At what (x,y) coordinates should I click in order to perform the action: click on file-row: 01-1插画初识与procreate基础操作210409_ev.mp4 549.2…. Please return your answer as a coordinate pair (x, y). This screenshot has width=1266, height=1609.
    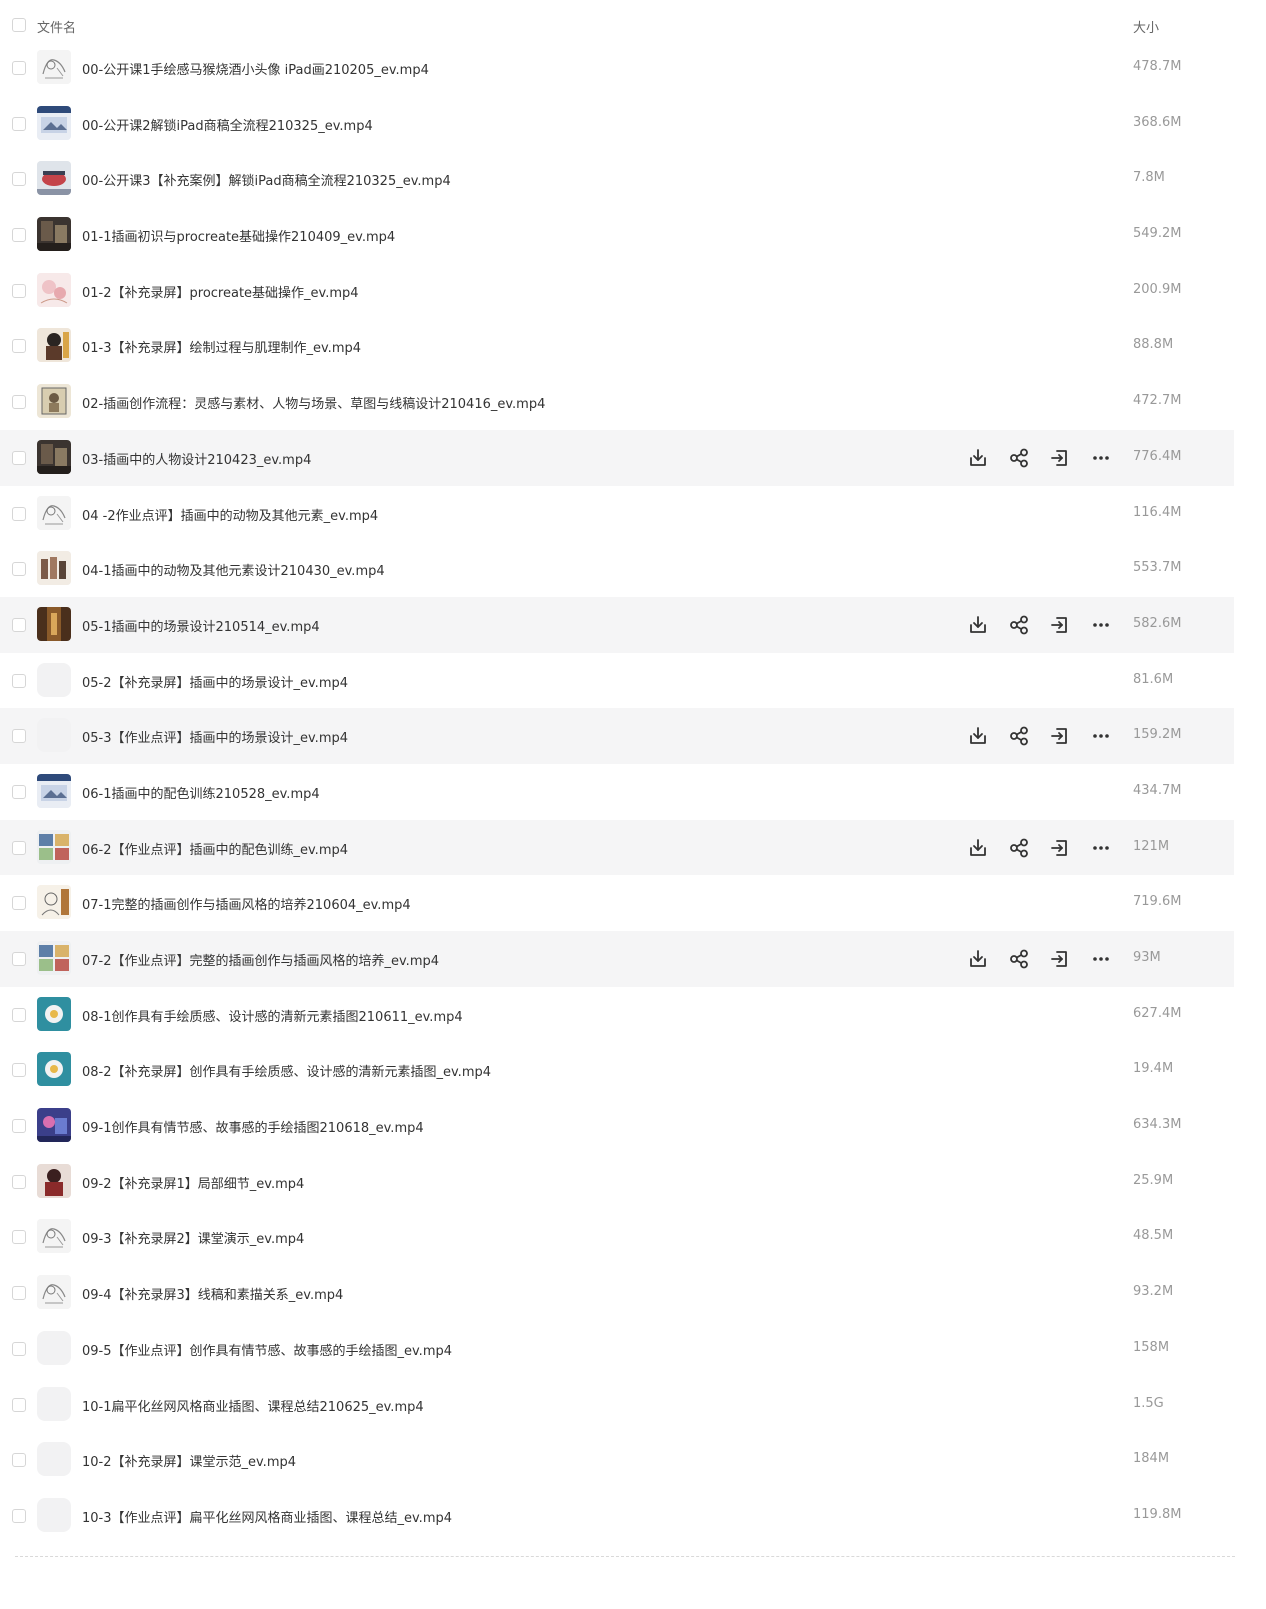
    Looking at the image, I should click on (617, 235).